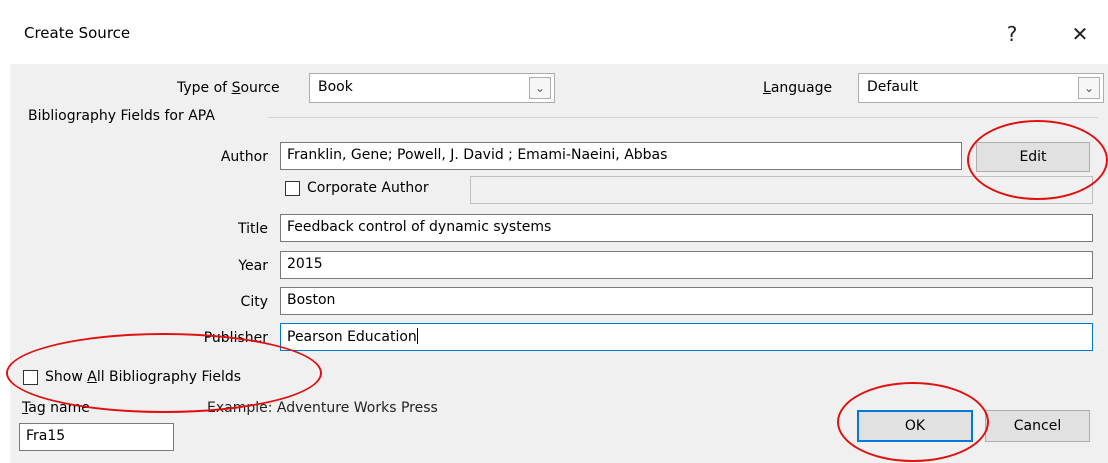 This screenshot has width=1108, height=463. Describe the element at coordinates (686, 301) in the screenshot. I see `city-field: Boston` at that location.